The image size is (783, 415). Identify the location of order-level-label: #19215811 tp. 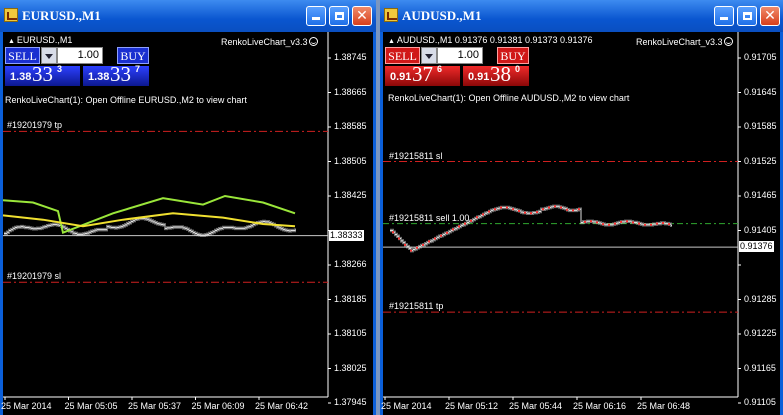
(416, 306).